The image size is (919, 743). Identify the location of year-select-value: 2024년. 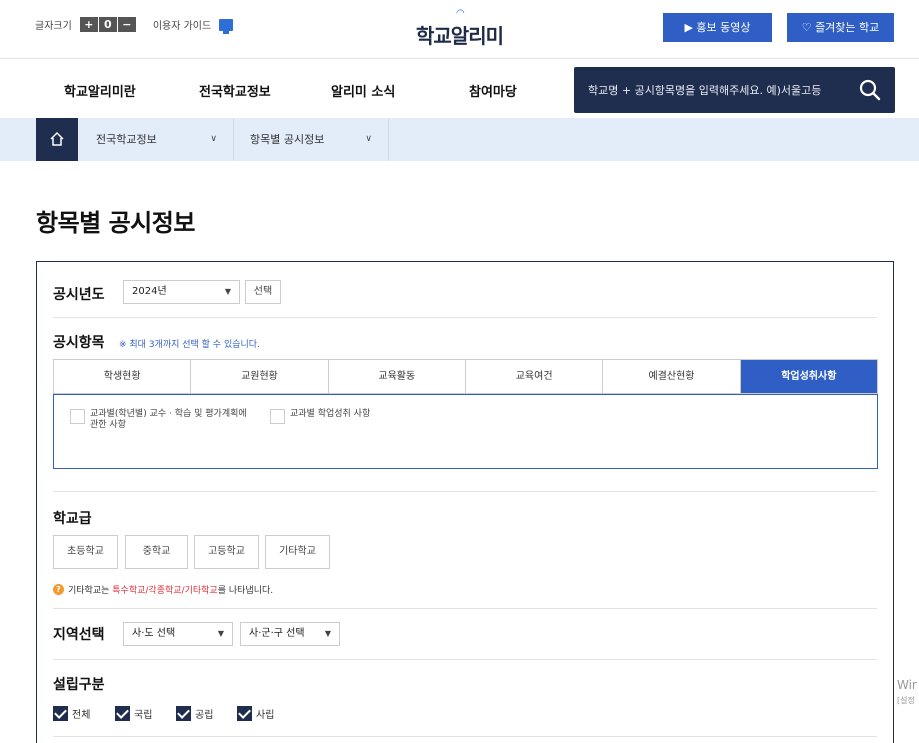
(149, 291).